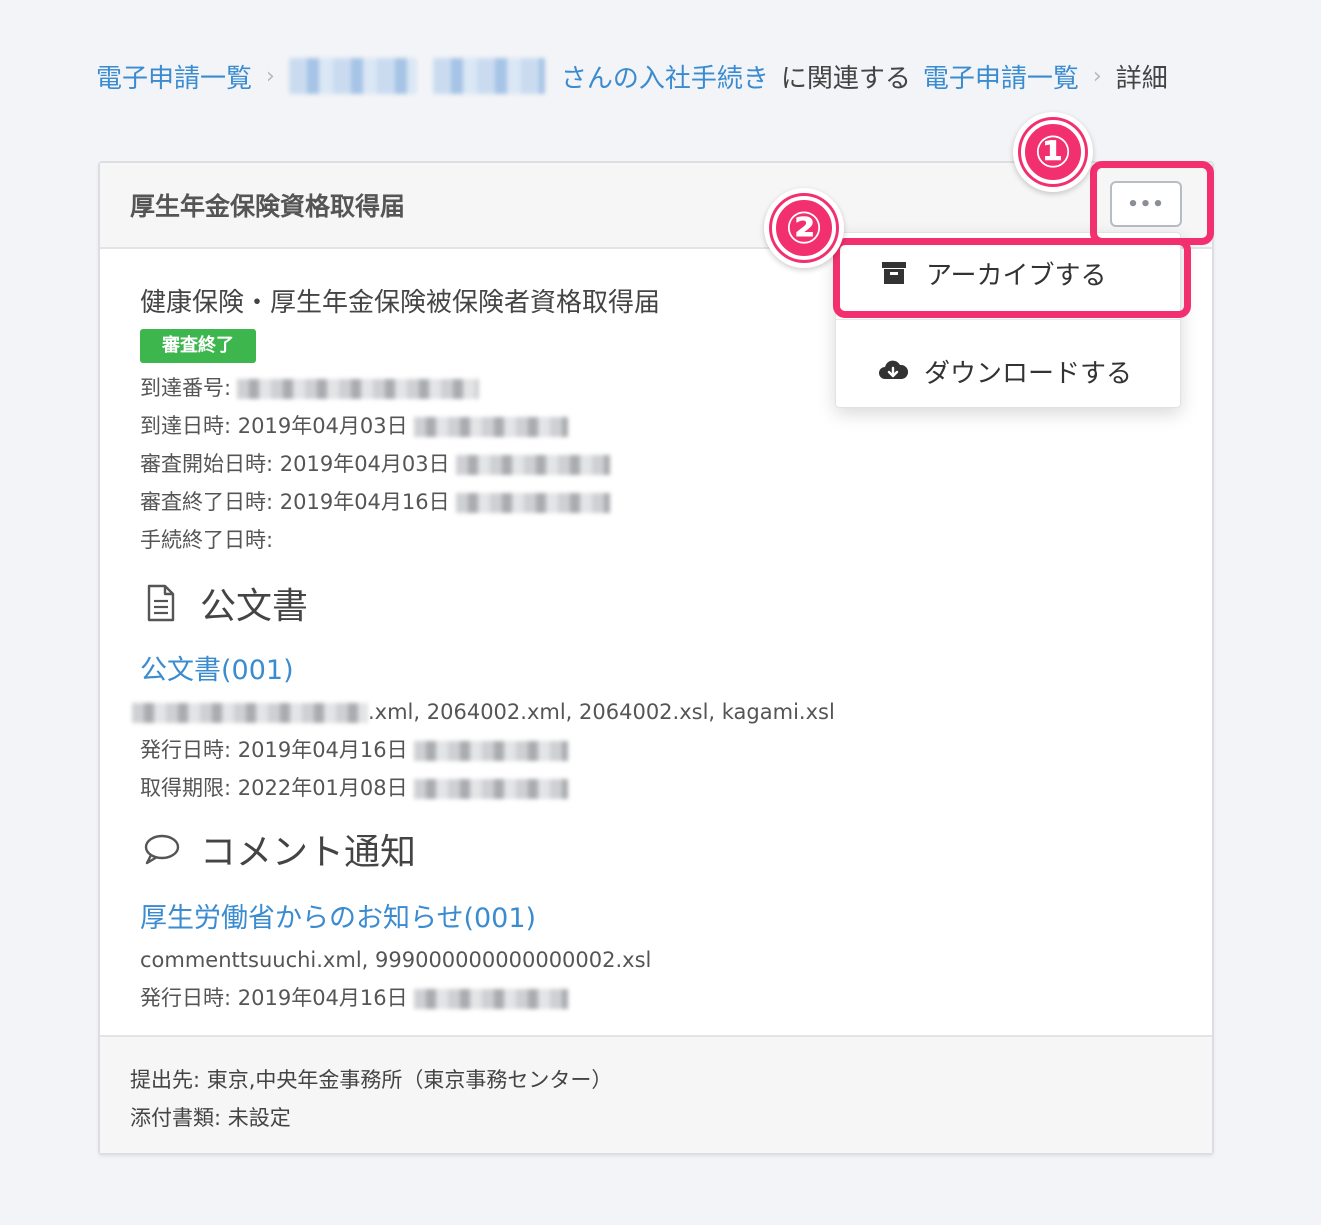  Describe the element at coordinates (174, 76) in the screenshot. I see `breadcrumb-link-applications: 電子申請一覧` at that location.